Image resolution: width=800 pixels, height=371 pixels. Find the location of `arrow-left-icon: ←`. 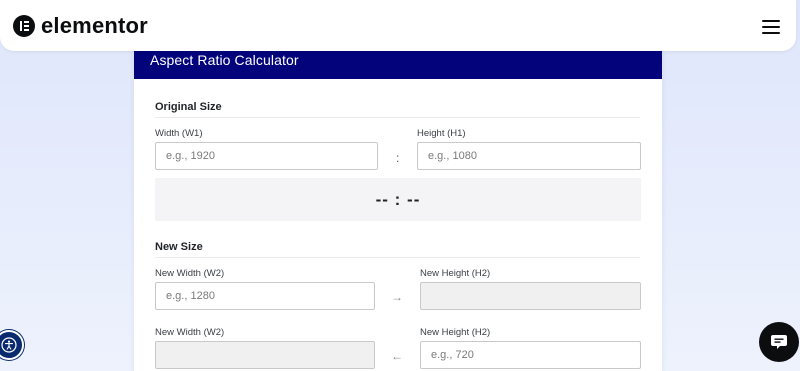

arrow-left-icon: ← is located at coordinates (397, 356).